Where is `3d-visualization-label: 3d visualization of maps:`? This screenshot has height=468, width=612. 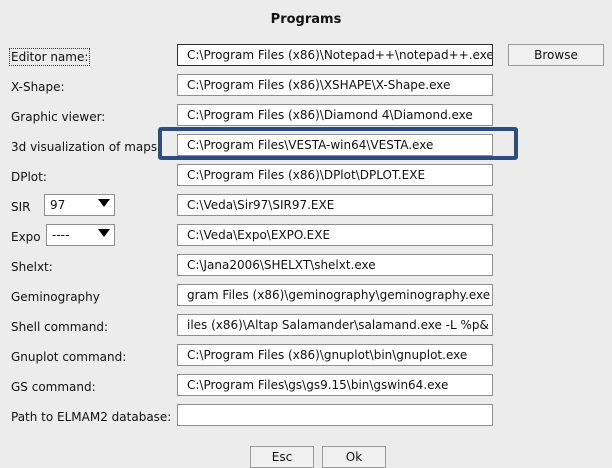
3d-visualization-label: 3d visualization of maps: is located at coordinates (86, 147).